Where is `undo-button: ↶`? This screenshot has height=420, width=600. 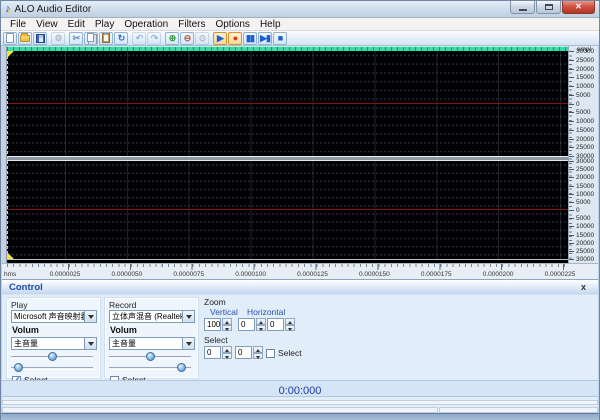
undo-button: ↶ is located at coordinates (139, 38).